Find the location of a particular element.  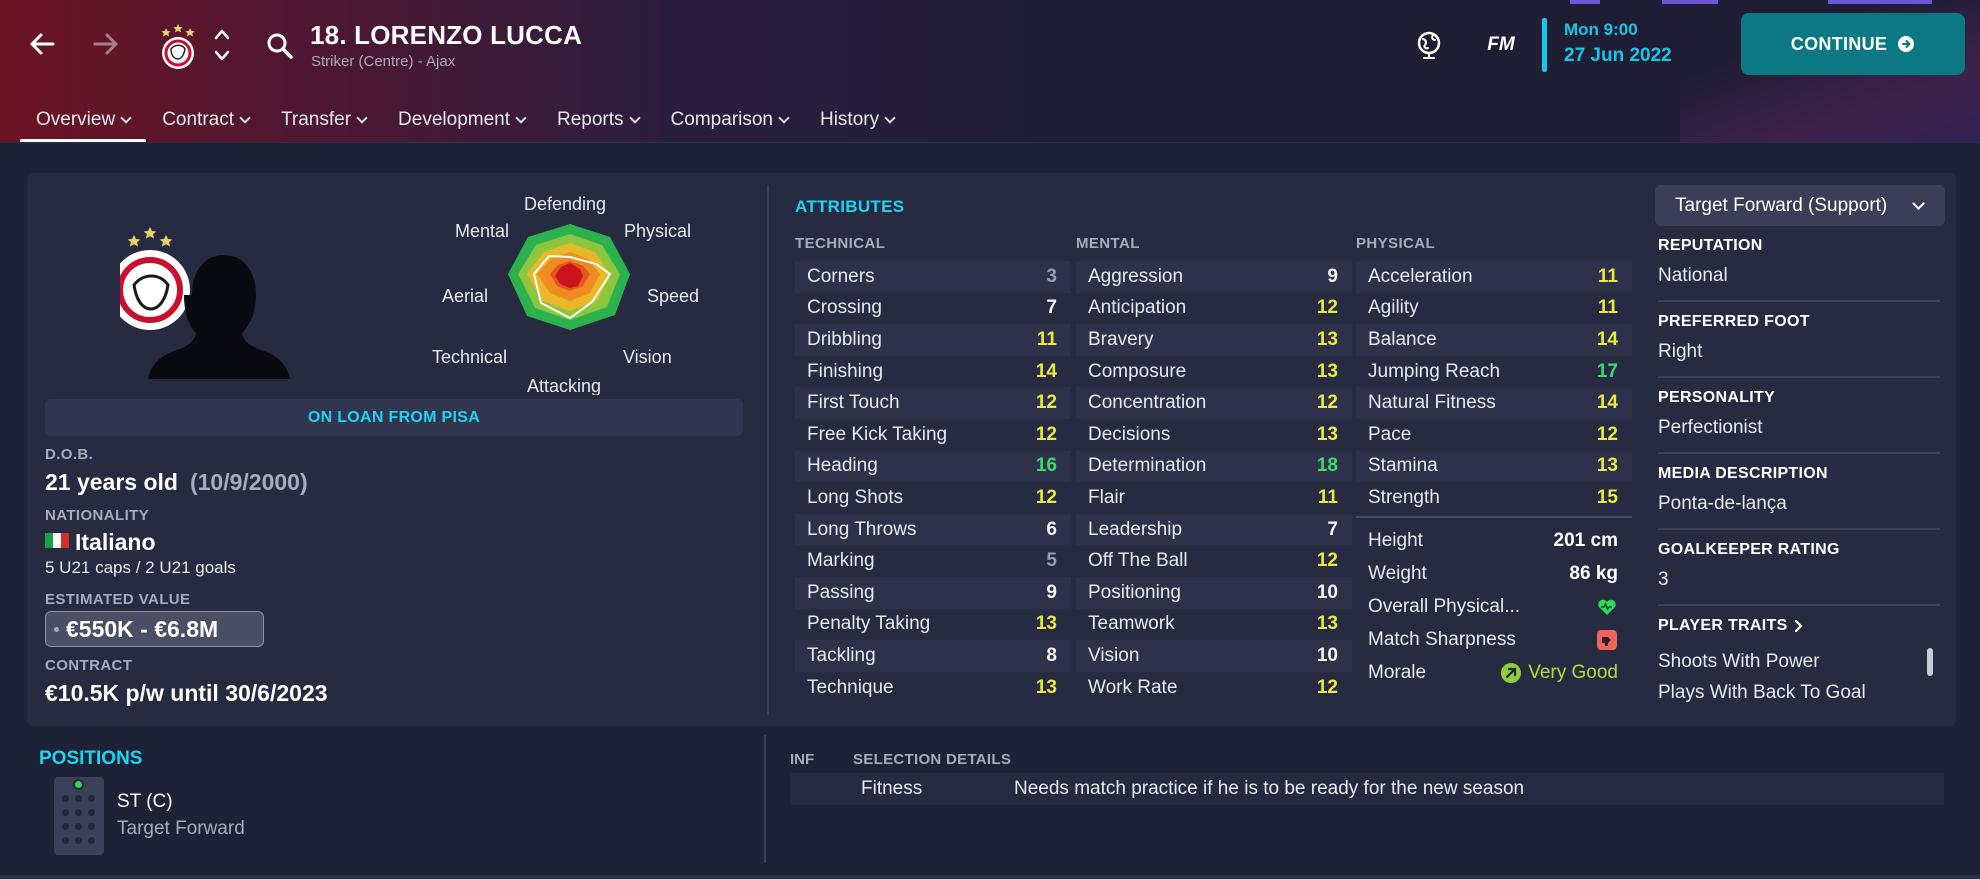

attribute-row-off-the-ball: Off The Ball 12 is located at coordinates (1214, 561).